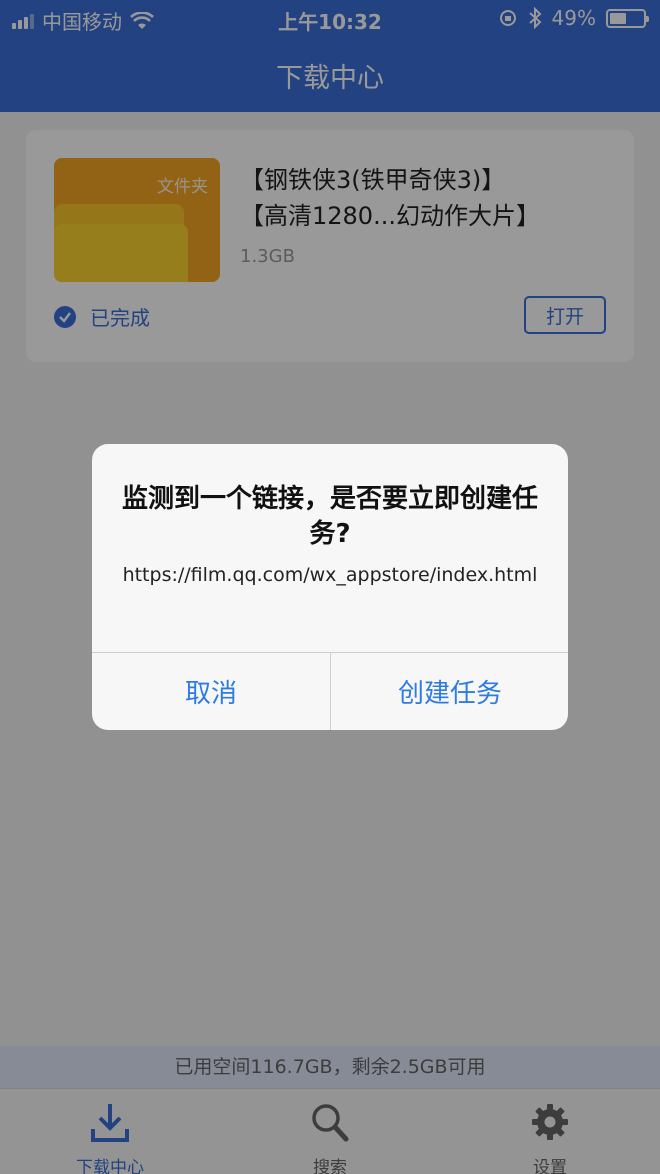 This screenshot has height=1174, width=660. I want to click on cancel-button: 取消, so click(211, 691).